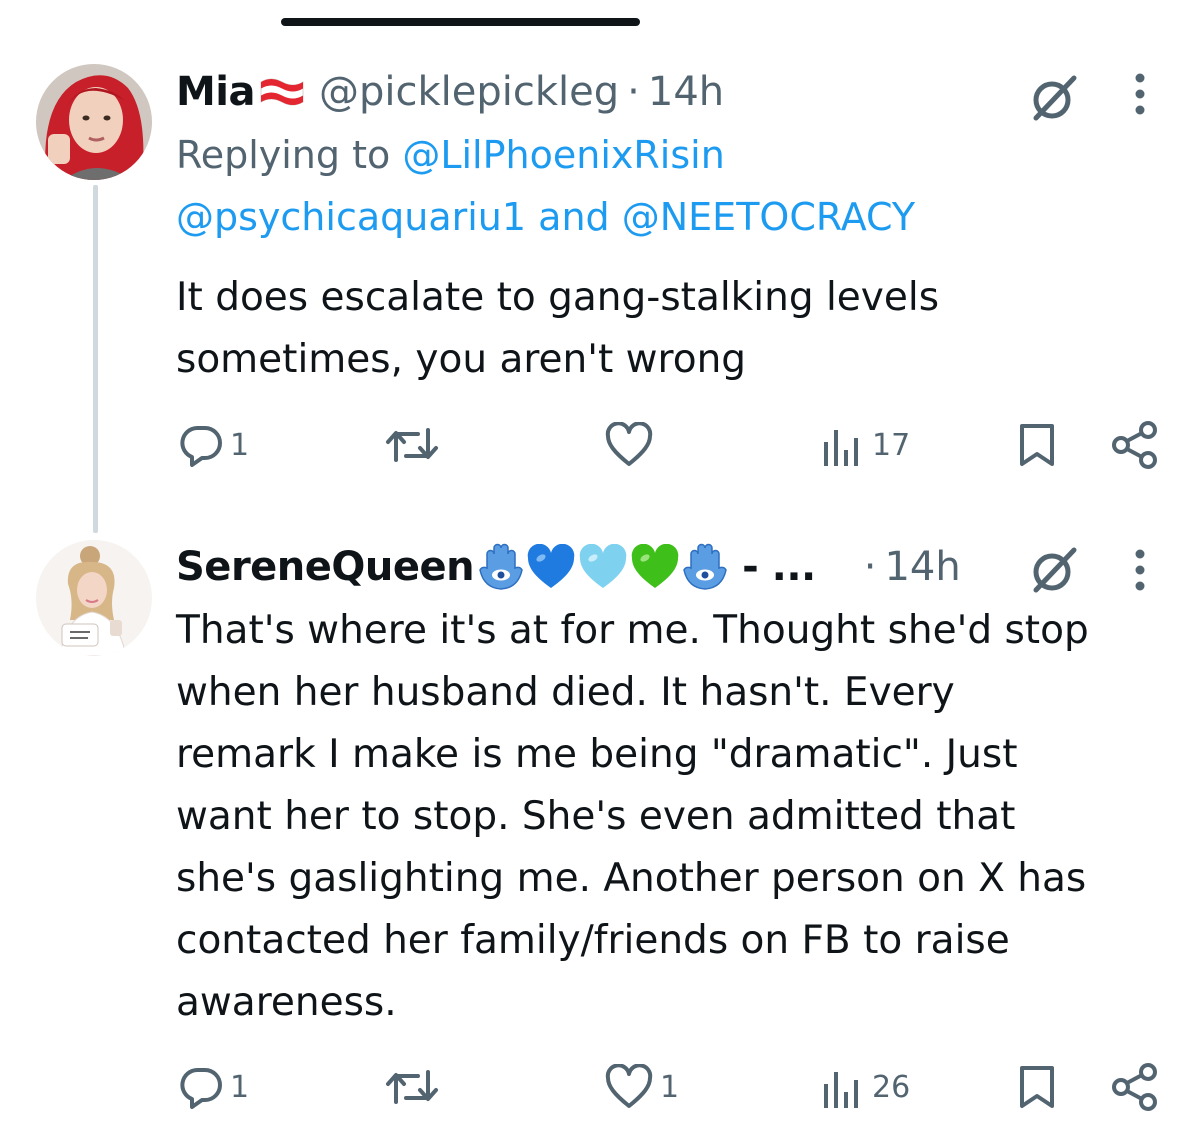 Image resolution: width=1200 pixels, height=1126 pixels. Describe the element at coordinates (216, 92) in the screenshot. I see `author-name: Mia` at that location.